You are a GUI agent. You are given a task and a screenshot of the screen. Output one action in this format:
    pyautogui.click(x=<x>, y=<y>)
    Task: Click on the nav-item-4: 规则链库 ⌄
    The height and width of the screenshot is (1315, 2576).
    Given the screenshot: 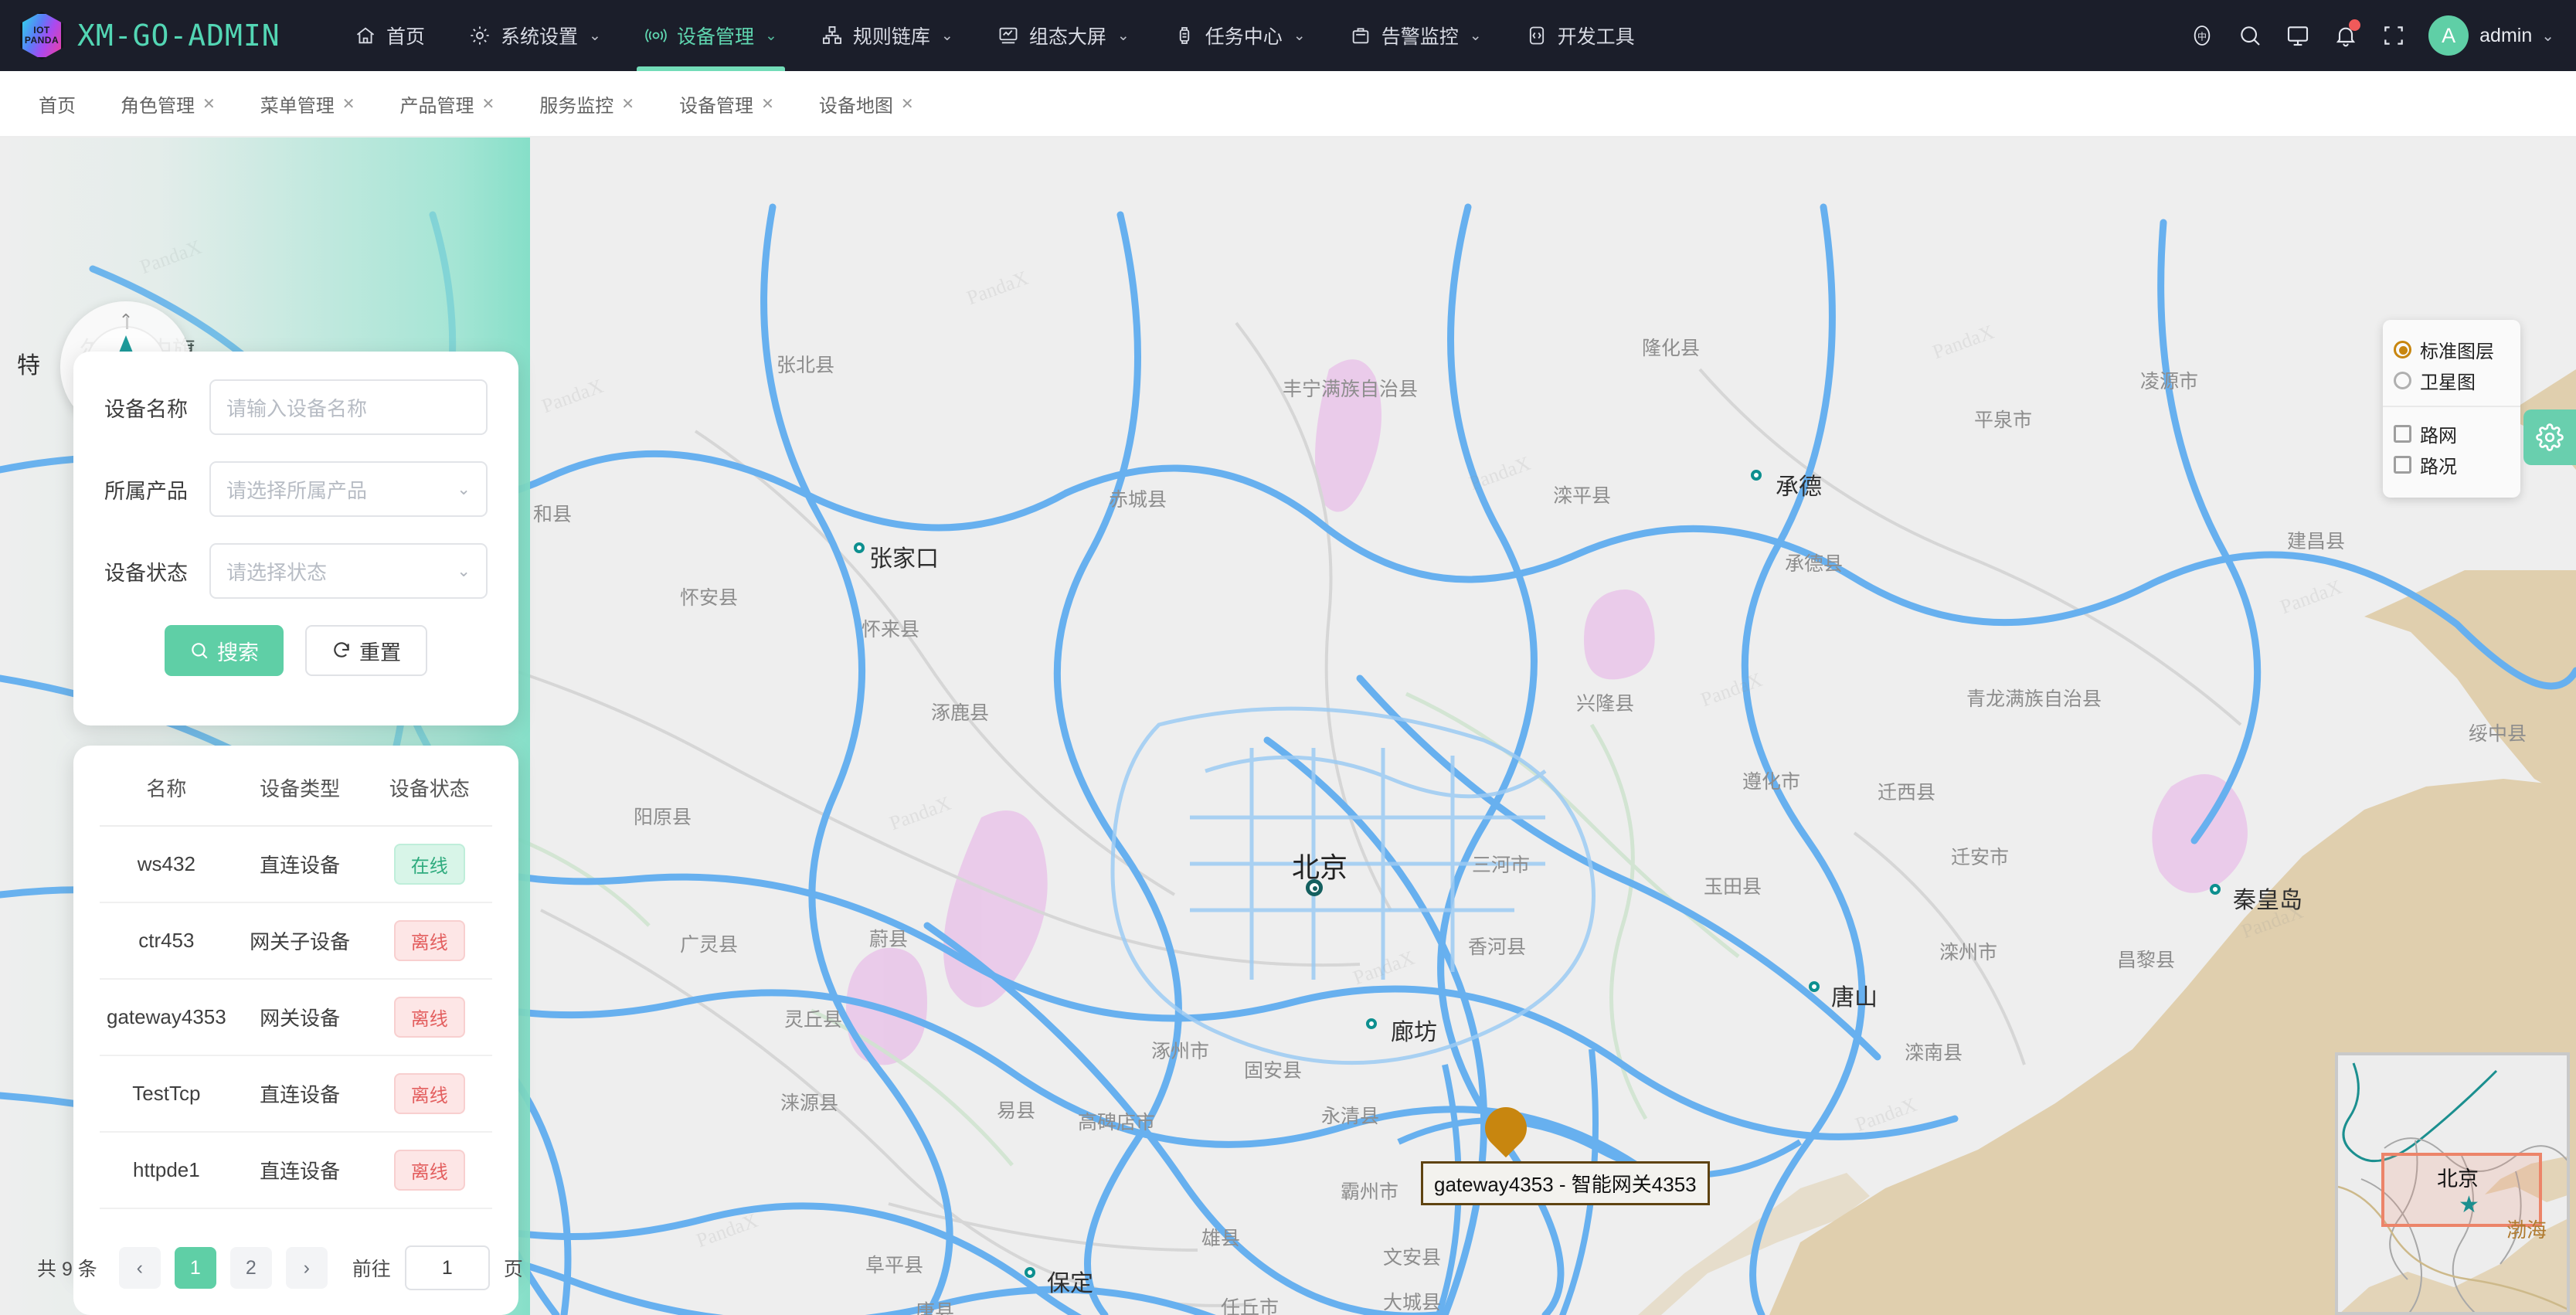 What is the action you would take?
    pyautogui.click(x=887, y=36)
    